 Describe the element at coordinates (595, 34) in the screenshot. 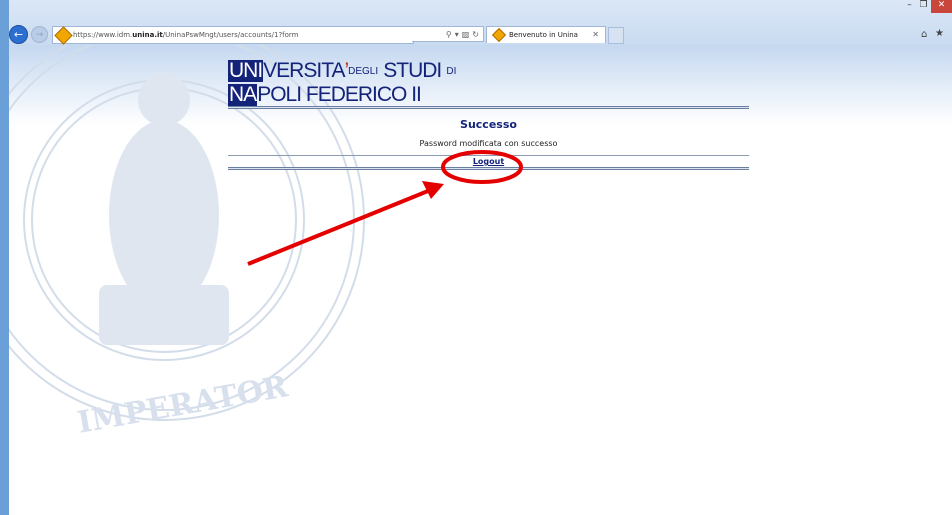

I see `close-tab-icon: ✕` at that location.